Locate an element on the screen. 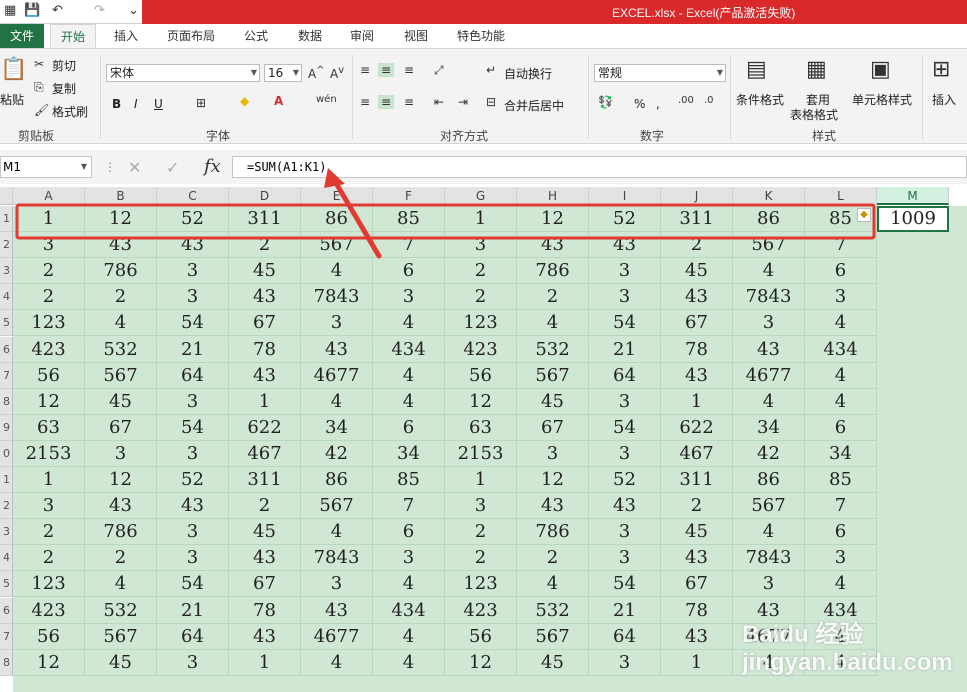  cell-f13: 6 is located at coordinates (409, 532).